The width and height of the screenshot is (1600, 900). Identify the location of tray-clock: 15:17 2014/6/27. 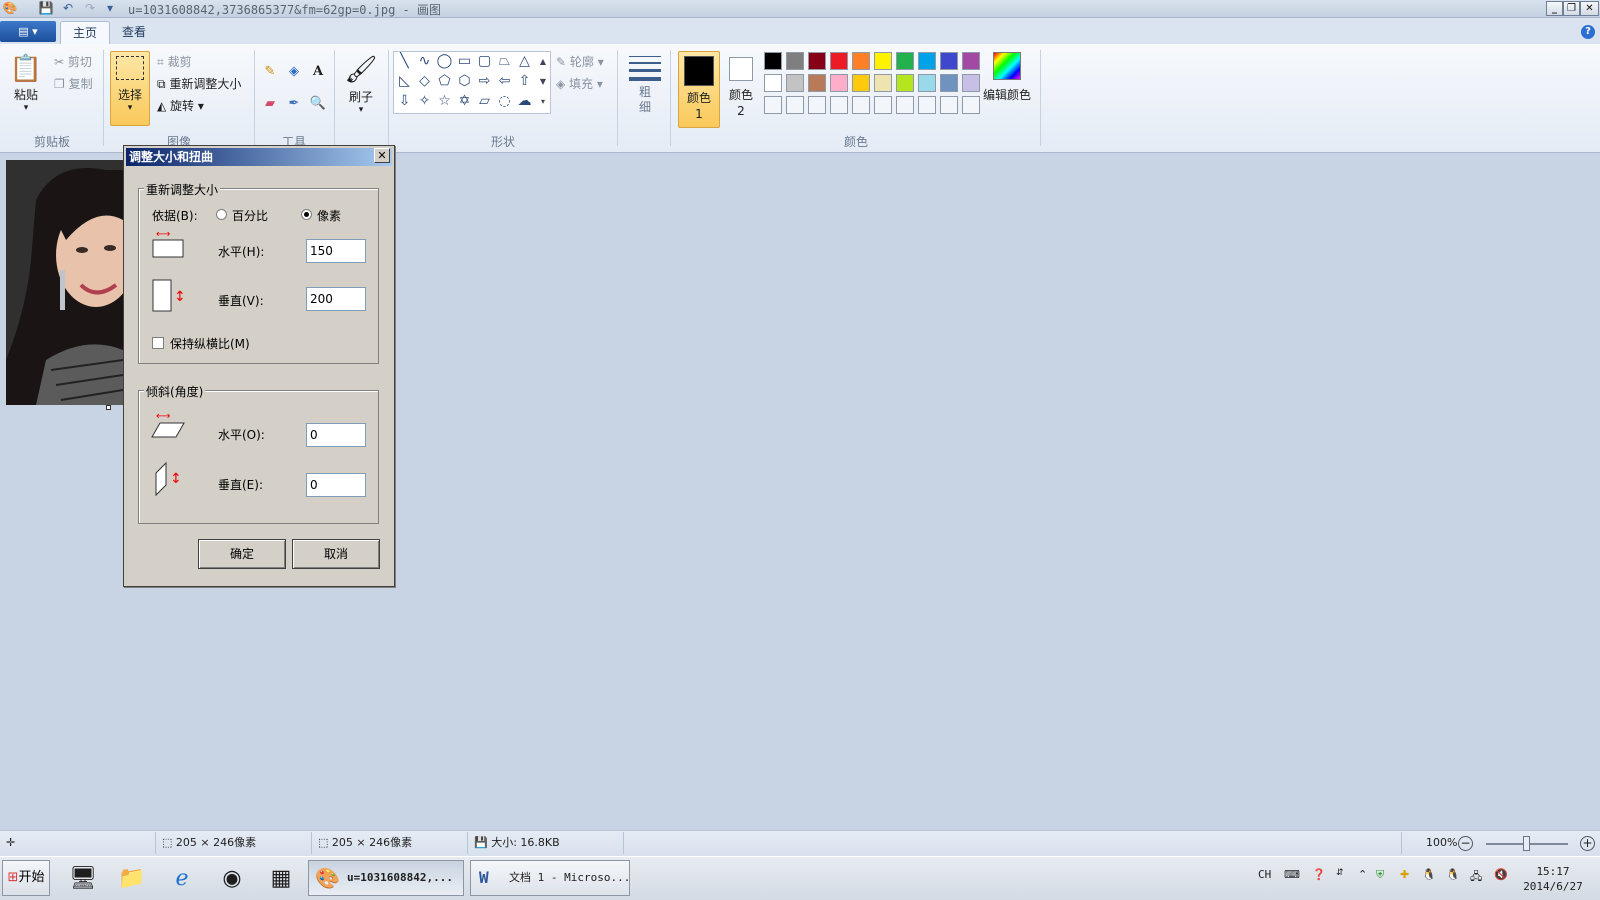
(1553, 879).